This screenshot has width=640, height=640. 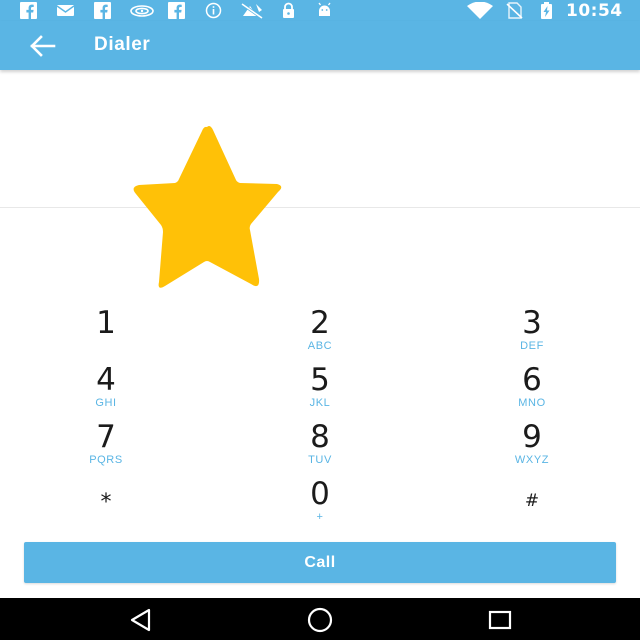 I want to click on key-digit: 6, so click(x=532, y=380).